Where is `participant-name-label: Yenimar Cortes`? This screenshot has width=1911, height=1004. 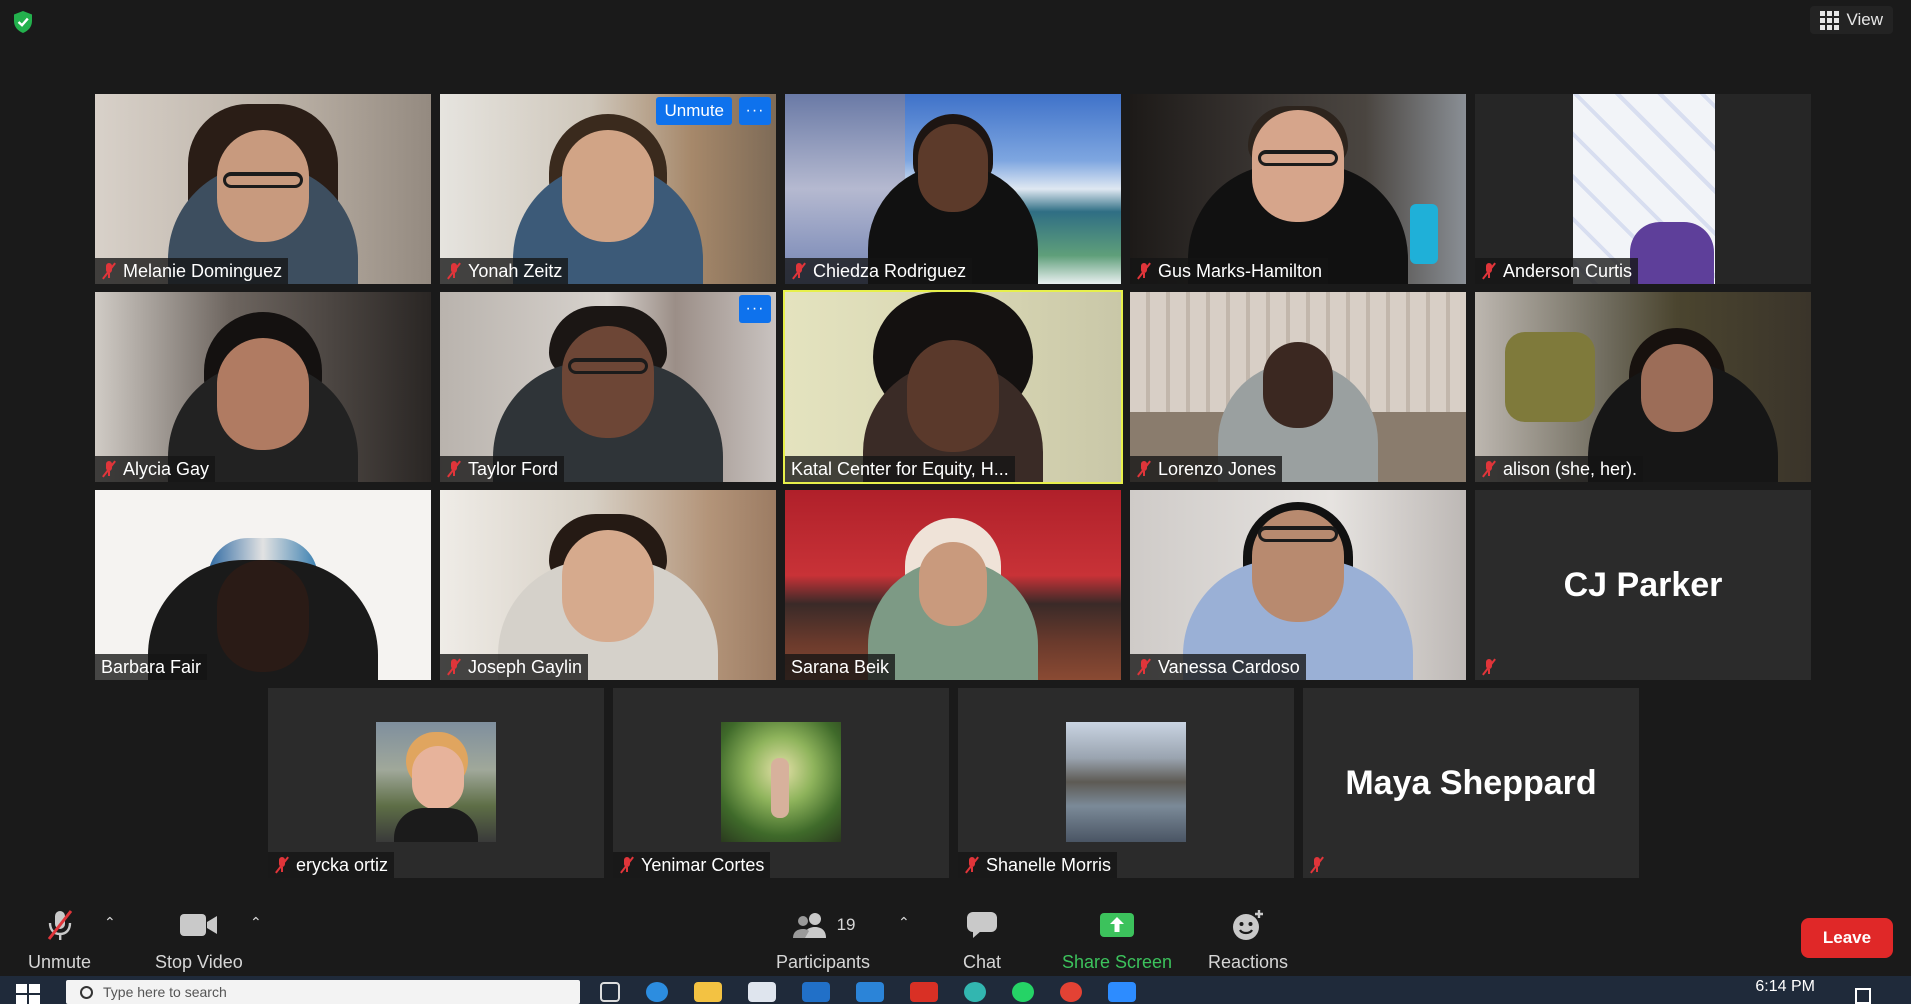
participant-name-label: Yenimar Cortes is located at coordinates (692, 865).